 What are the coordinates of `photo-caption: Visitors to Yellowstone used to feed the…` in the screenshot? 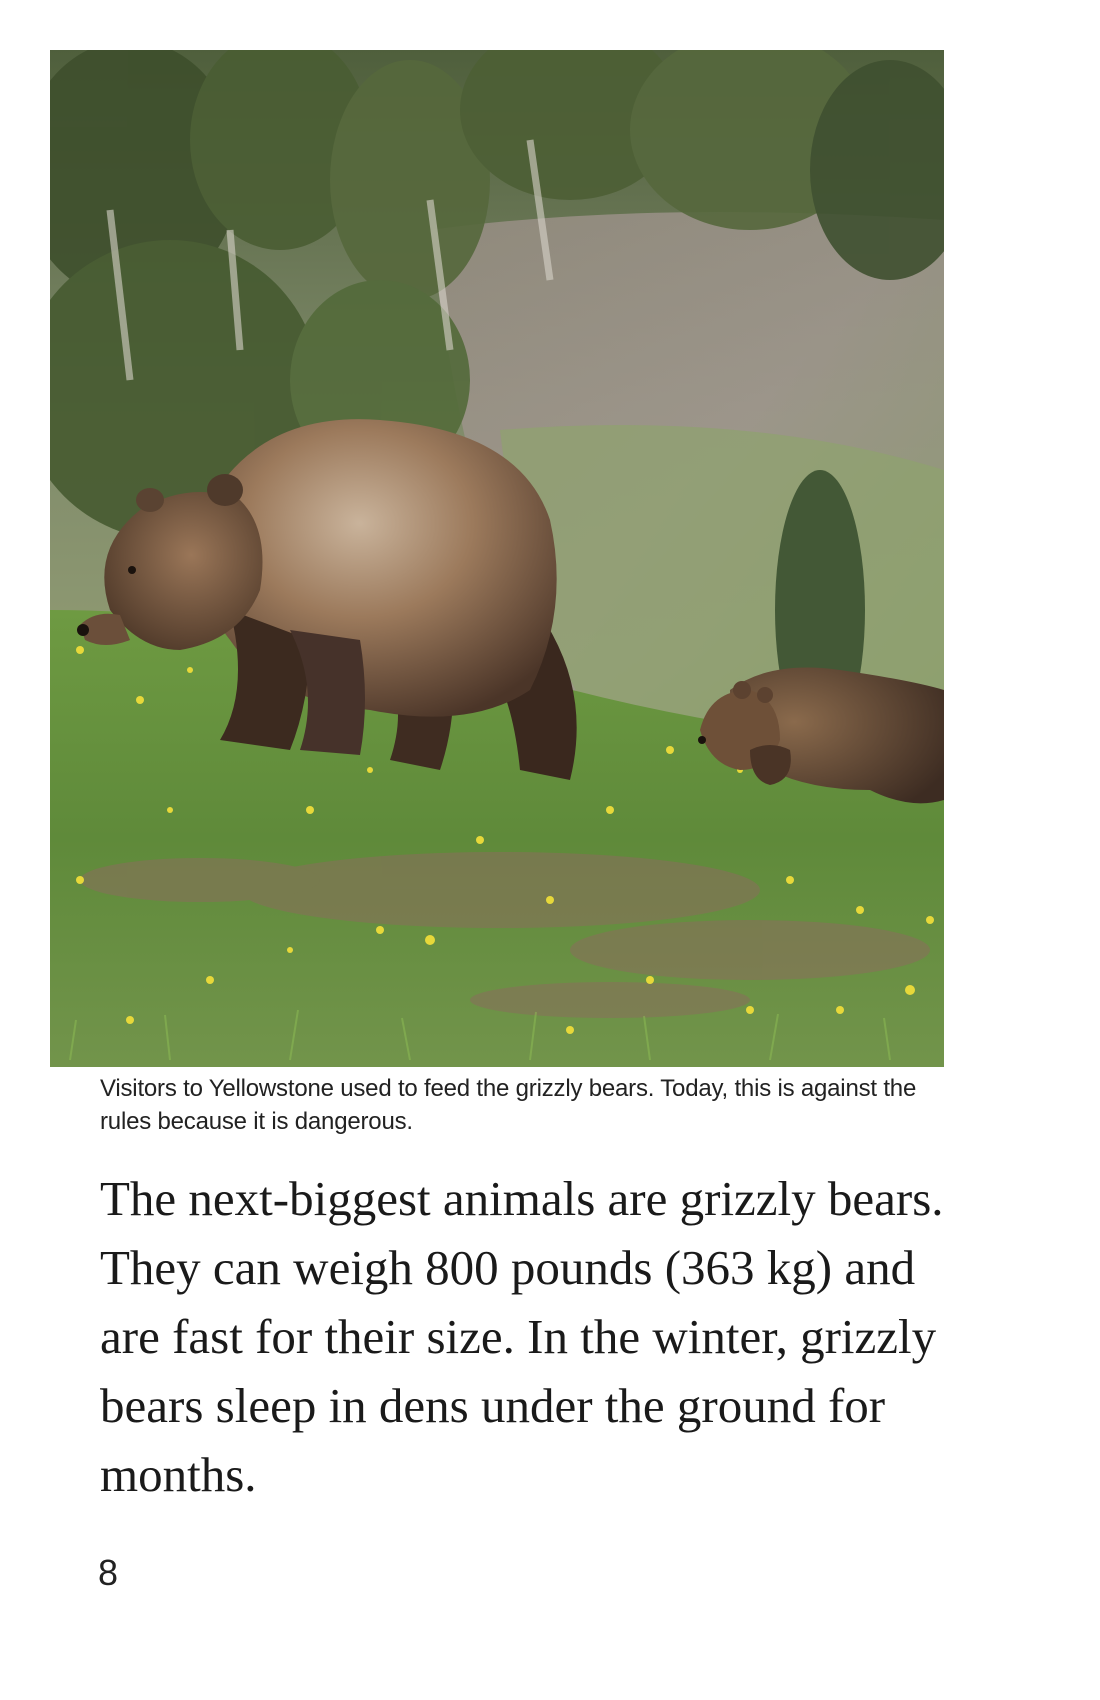 It's located at (508, 1105).